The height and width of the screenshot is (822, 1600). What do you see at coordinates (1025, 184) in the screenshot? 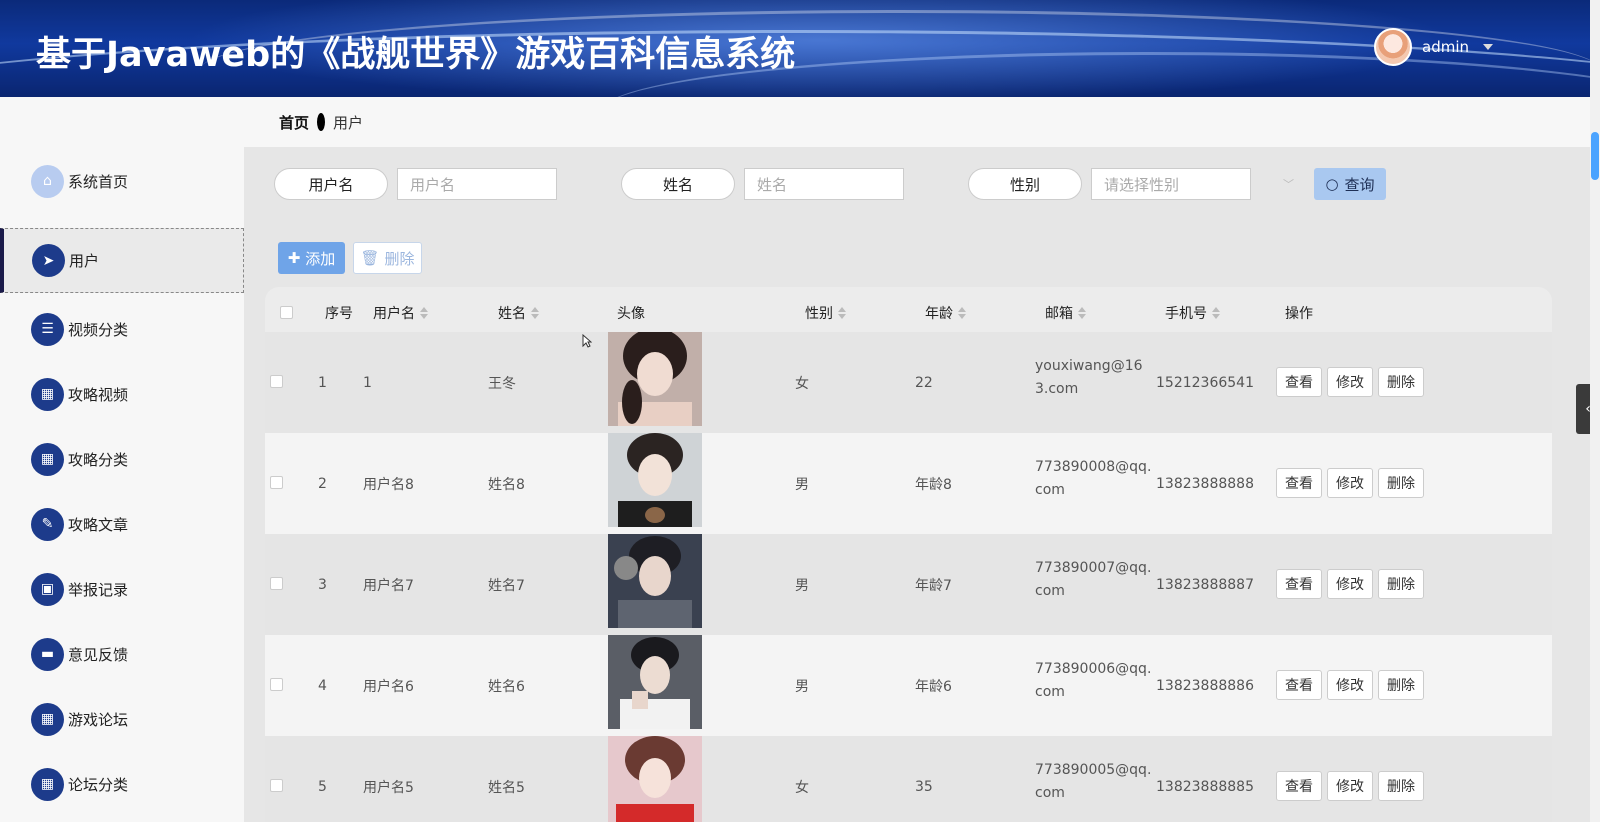
I see `gender-filter-label: 性别` at bounding box center [1025, 184].